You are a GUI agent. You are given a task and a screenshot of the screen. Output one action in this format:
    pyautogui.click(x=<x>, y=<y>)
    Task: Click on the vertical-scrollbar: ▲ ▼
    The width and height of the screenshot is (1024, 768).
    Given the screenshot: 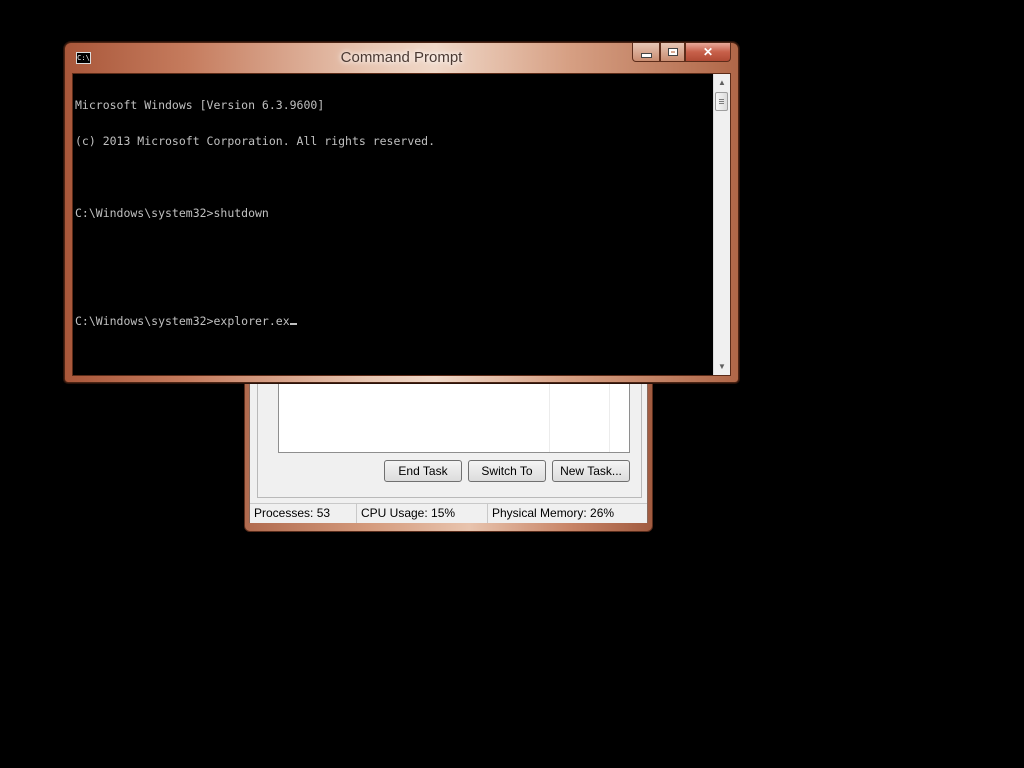 What is the action you would take?
    pyautogui.click(x=721, y=224)
    